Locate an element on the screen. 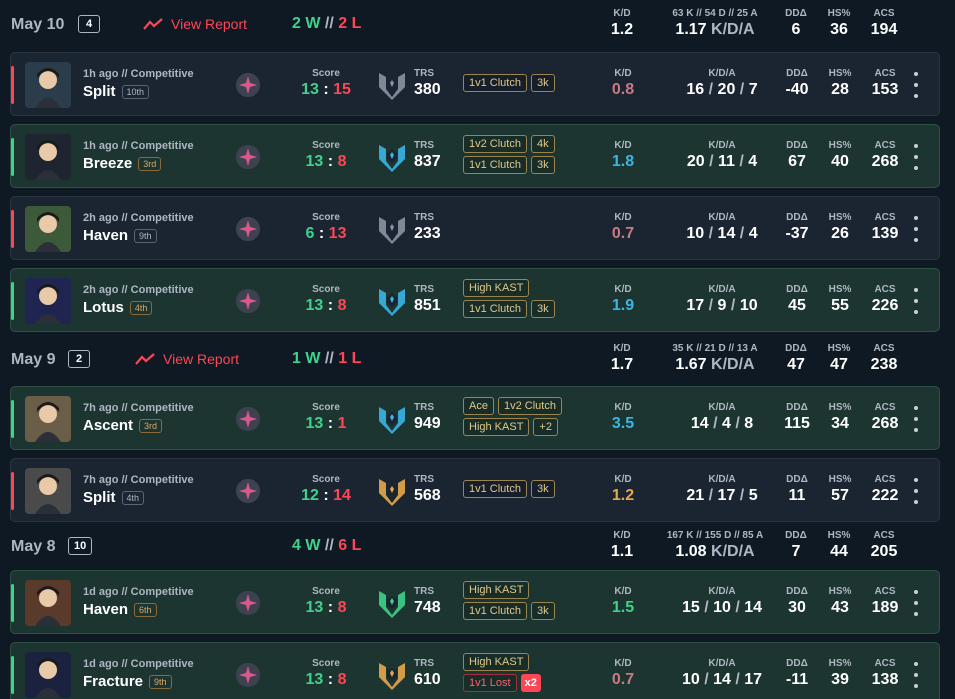  day-date: May 10 is located at coordinates (38, 24).